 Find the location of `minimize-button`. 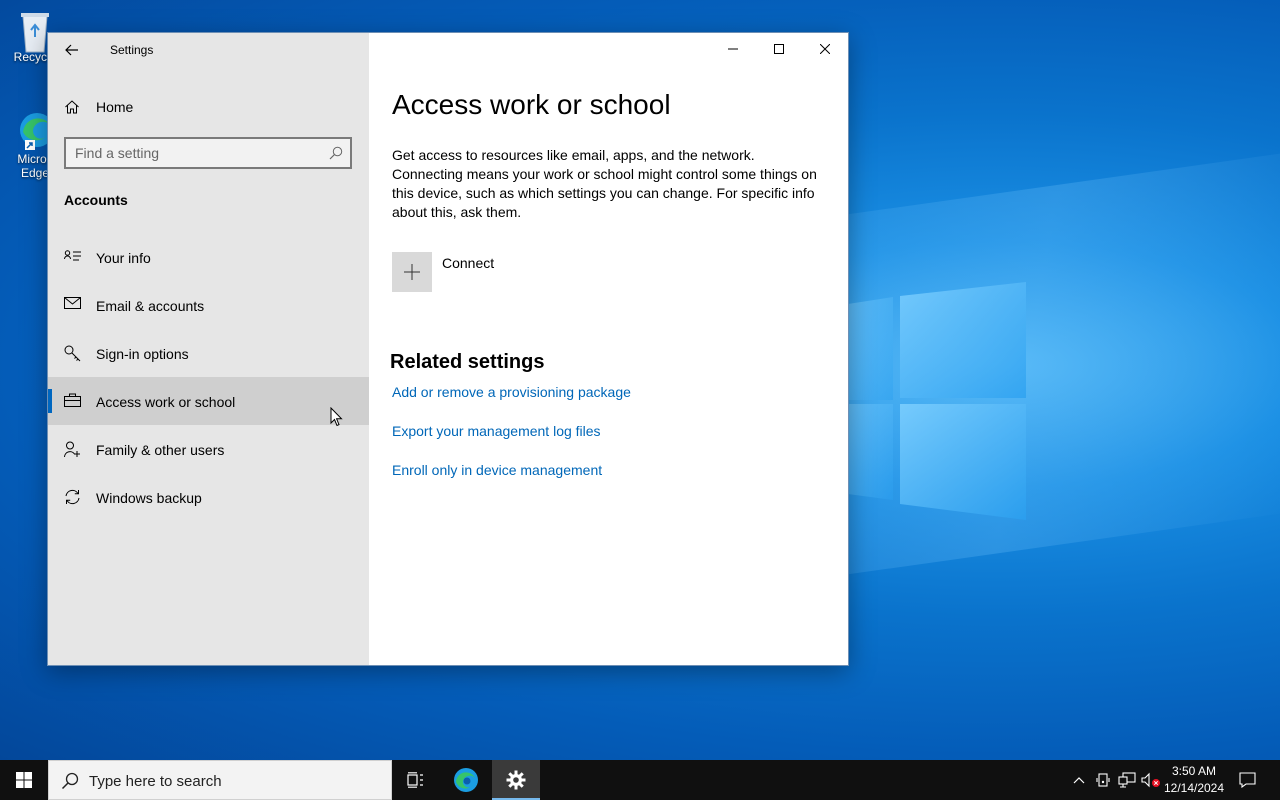

minimize-button is located at coordinates (733, 49).